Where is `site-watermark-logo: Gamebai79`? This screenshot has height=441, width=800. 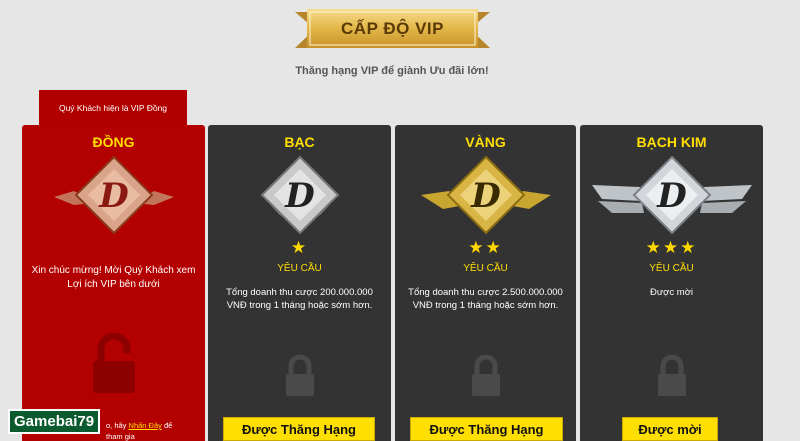 site-watermark-logo: Gamebai79 is located at coordinates (54, 421).